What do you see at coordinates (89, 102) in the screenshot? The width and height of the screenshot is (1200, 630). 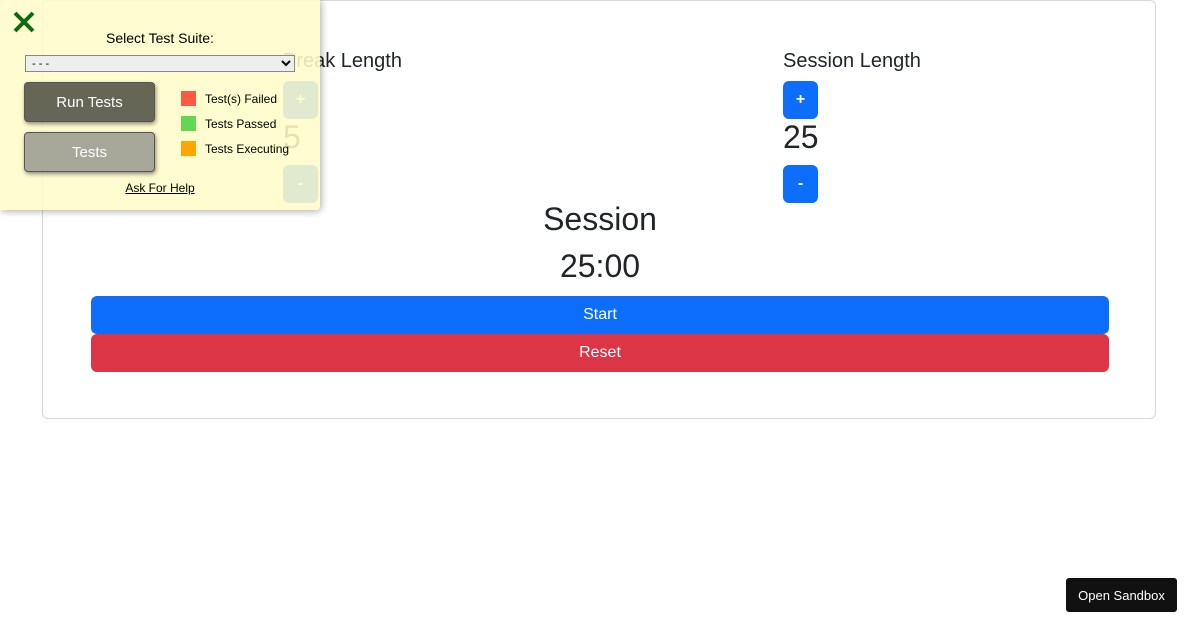 I see `run-tests-button: Run Tests` at bounding box center [89, 102].